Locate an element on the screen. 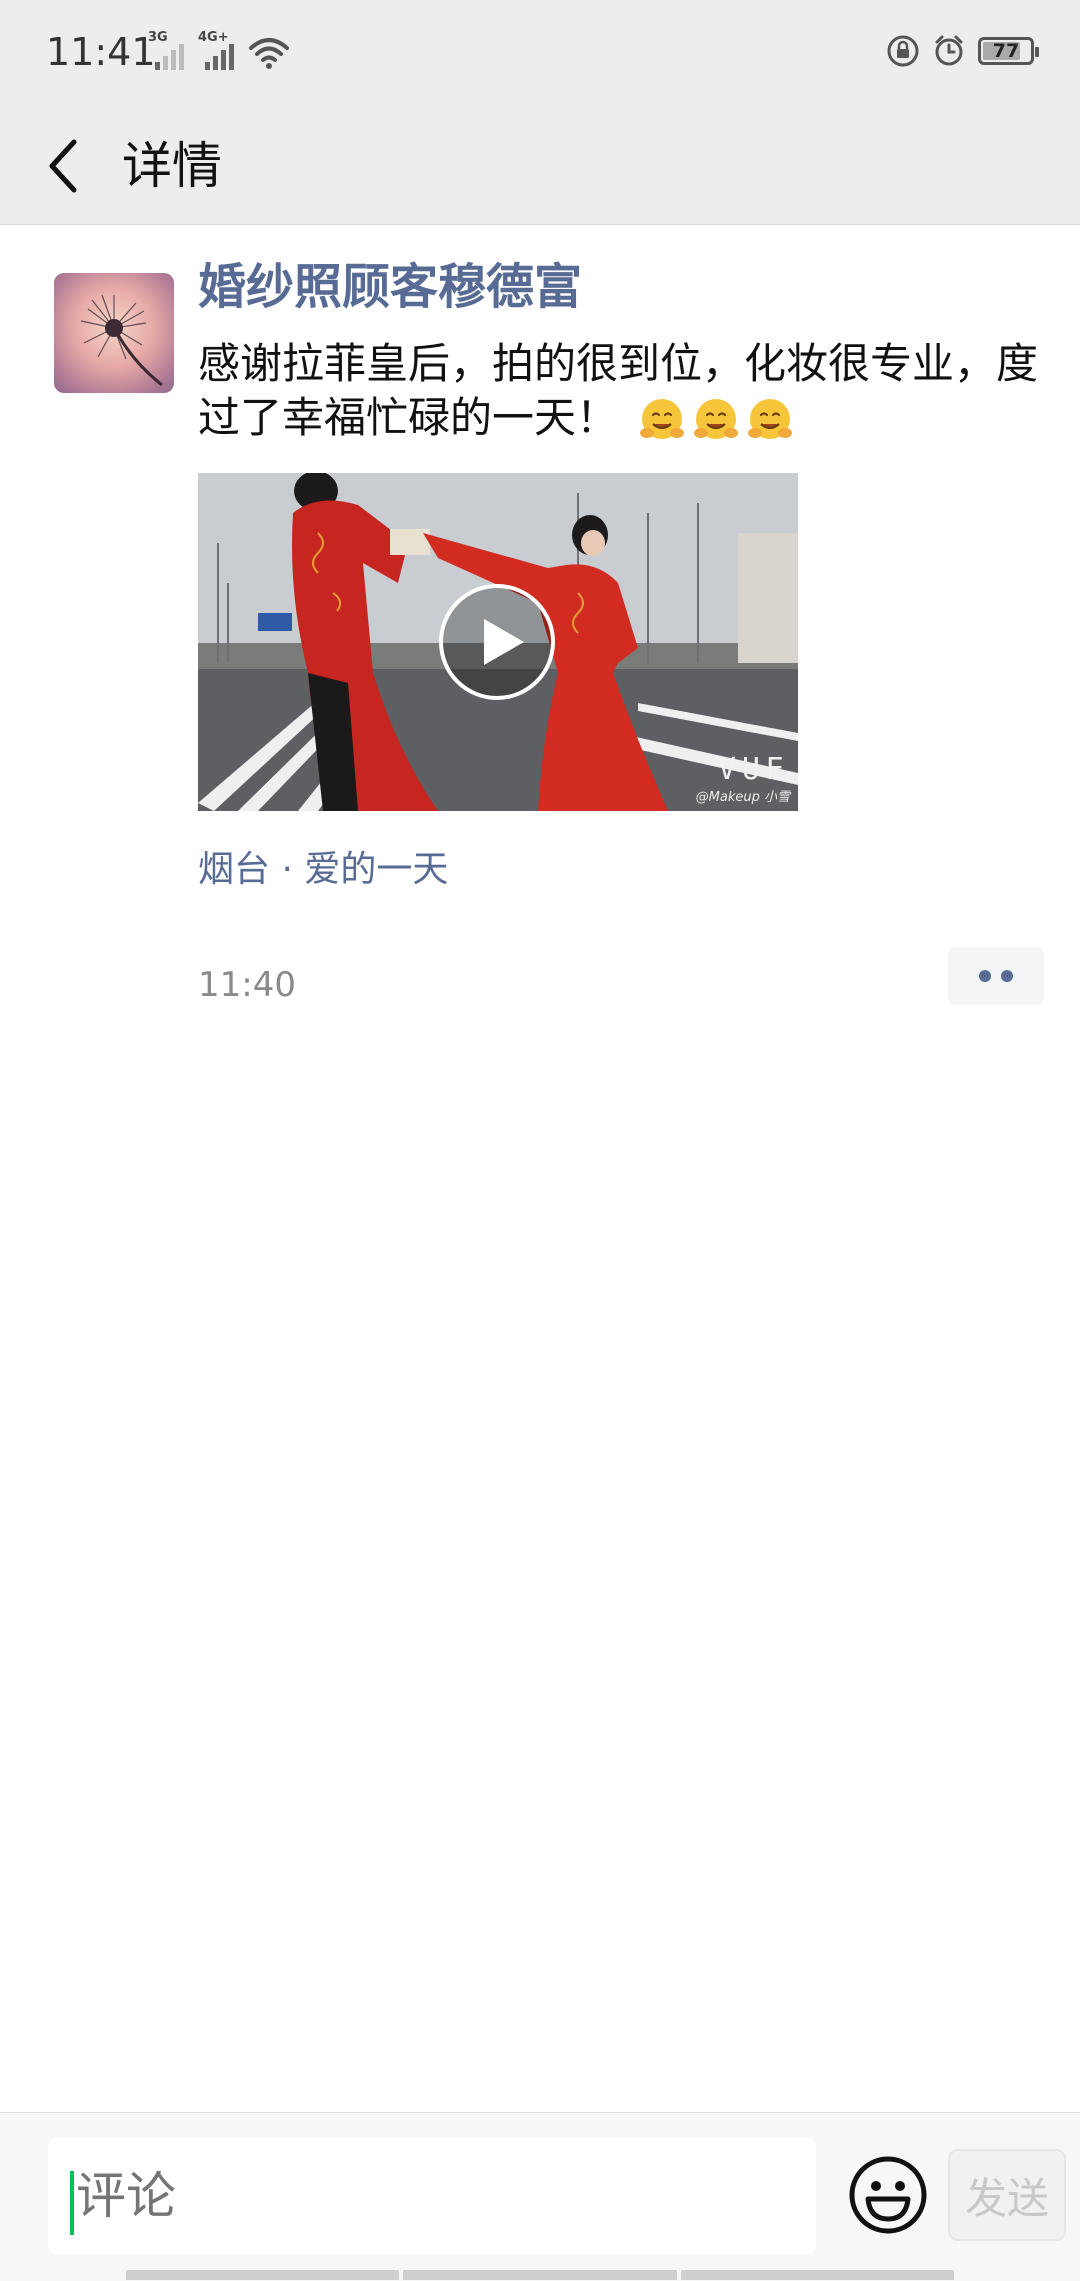 This screenshot has height=2281, width=1080. comment-bar: 发送 is located at coordinates (540, 2196).